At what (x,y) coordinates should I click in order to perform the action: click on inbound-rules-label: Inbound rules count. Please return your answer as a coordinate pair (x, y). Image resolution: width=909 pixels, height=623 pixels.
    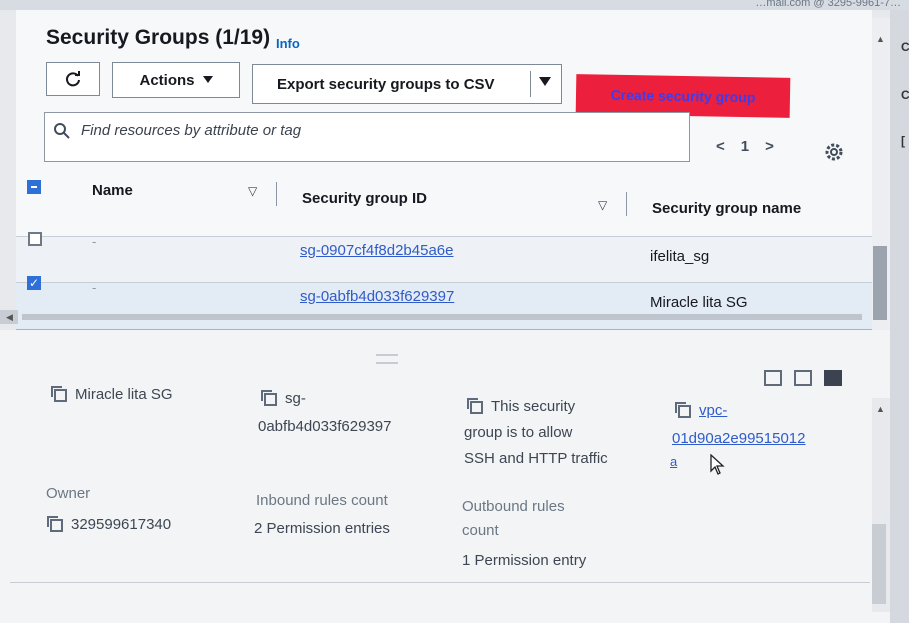
    Looking at the image, I should click on (322, 500).